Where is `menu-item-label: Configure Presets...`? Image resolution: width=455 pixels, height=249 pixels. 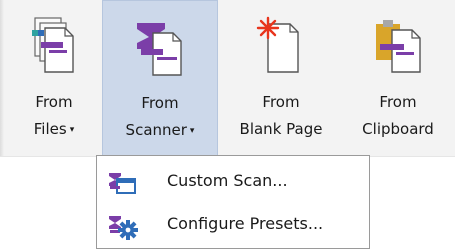 menu-item-label: Configure Presets... is located at coordinates (245, 223).